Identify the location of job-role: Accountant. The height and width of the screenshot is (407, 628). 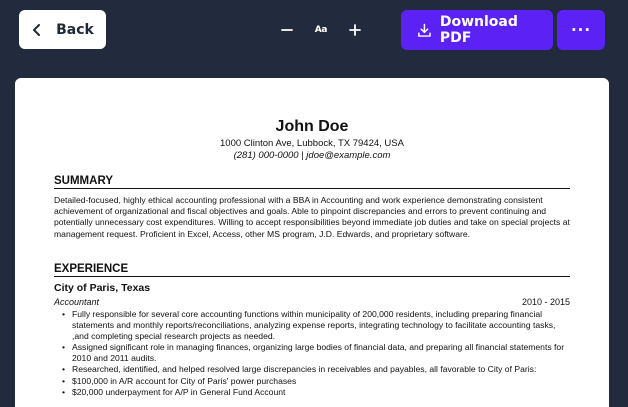
(77, 302).